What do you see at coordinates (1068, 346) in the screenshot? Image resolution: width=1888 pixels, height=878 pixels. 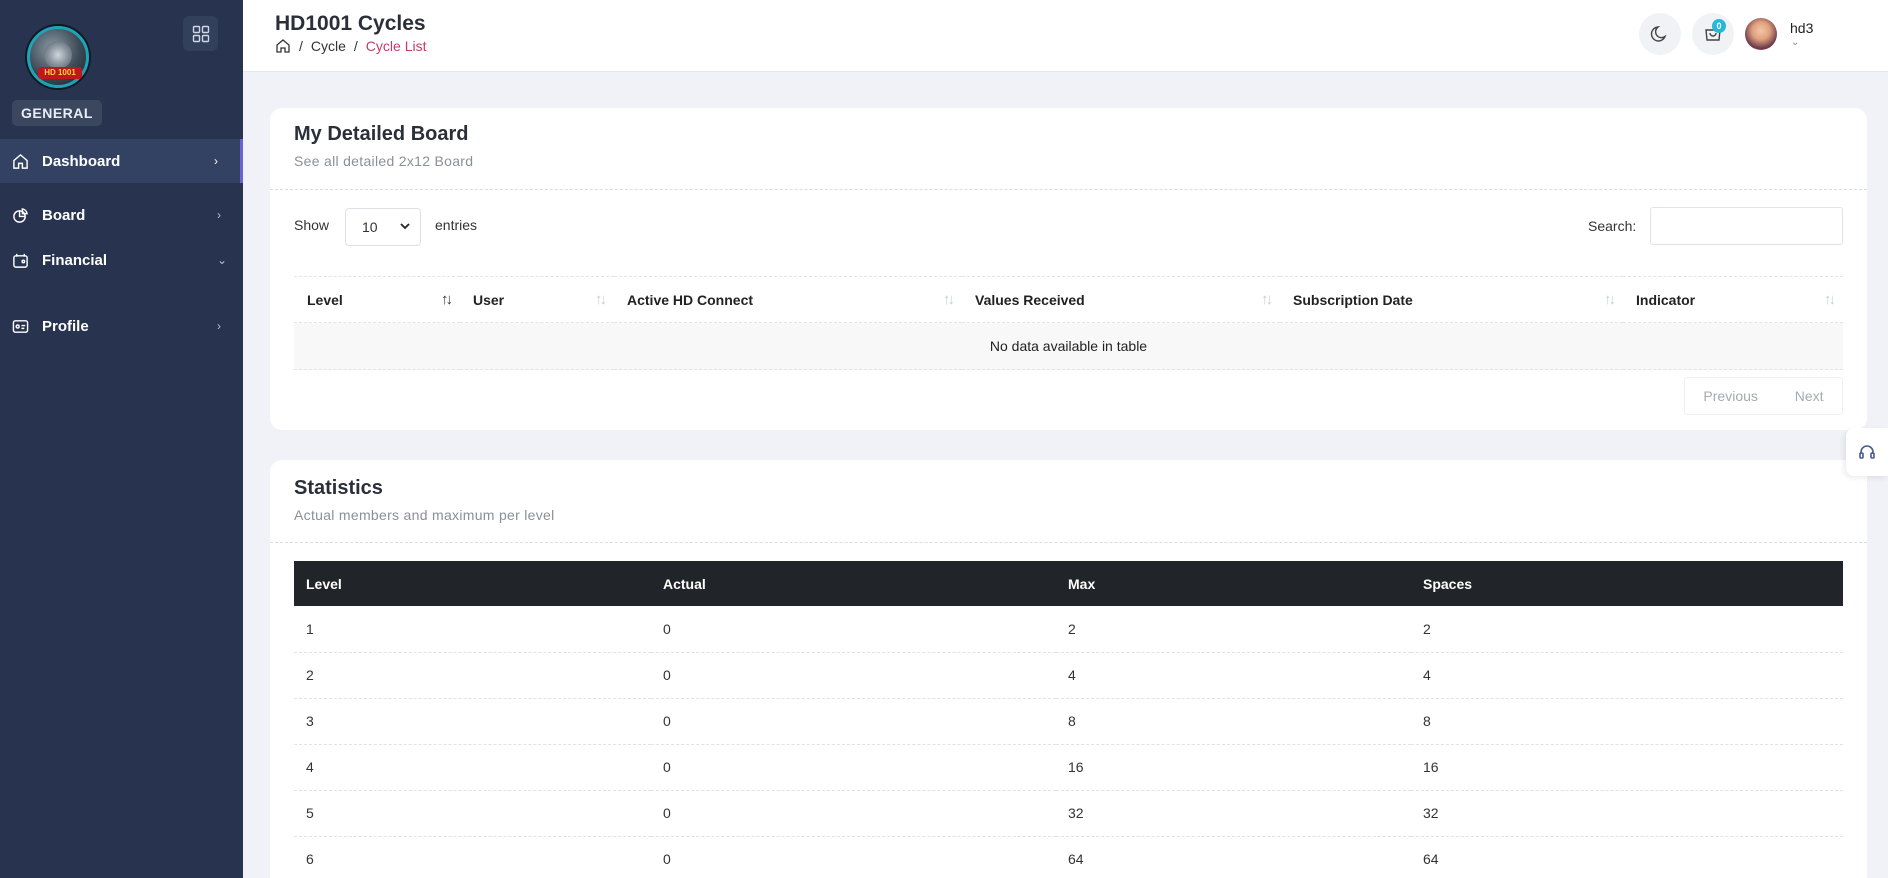 I see `empty-table-message: No data available in table` at bounding box center [1068, 346].